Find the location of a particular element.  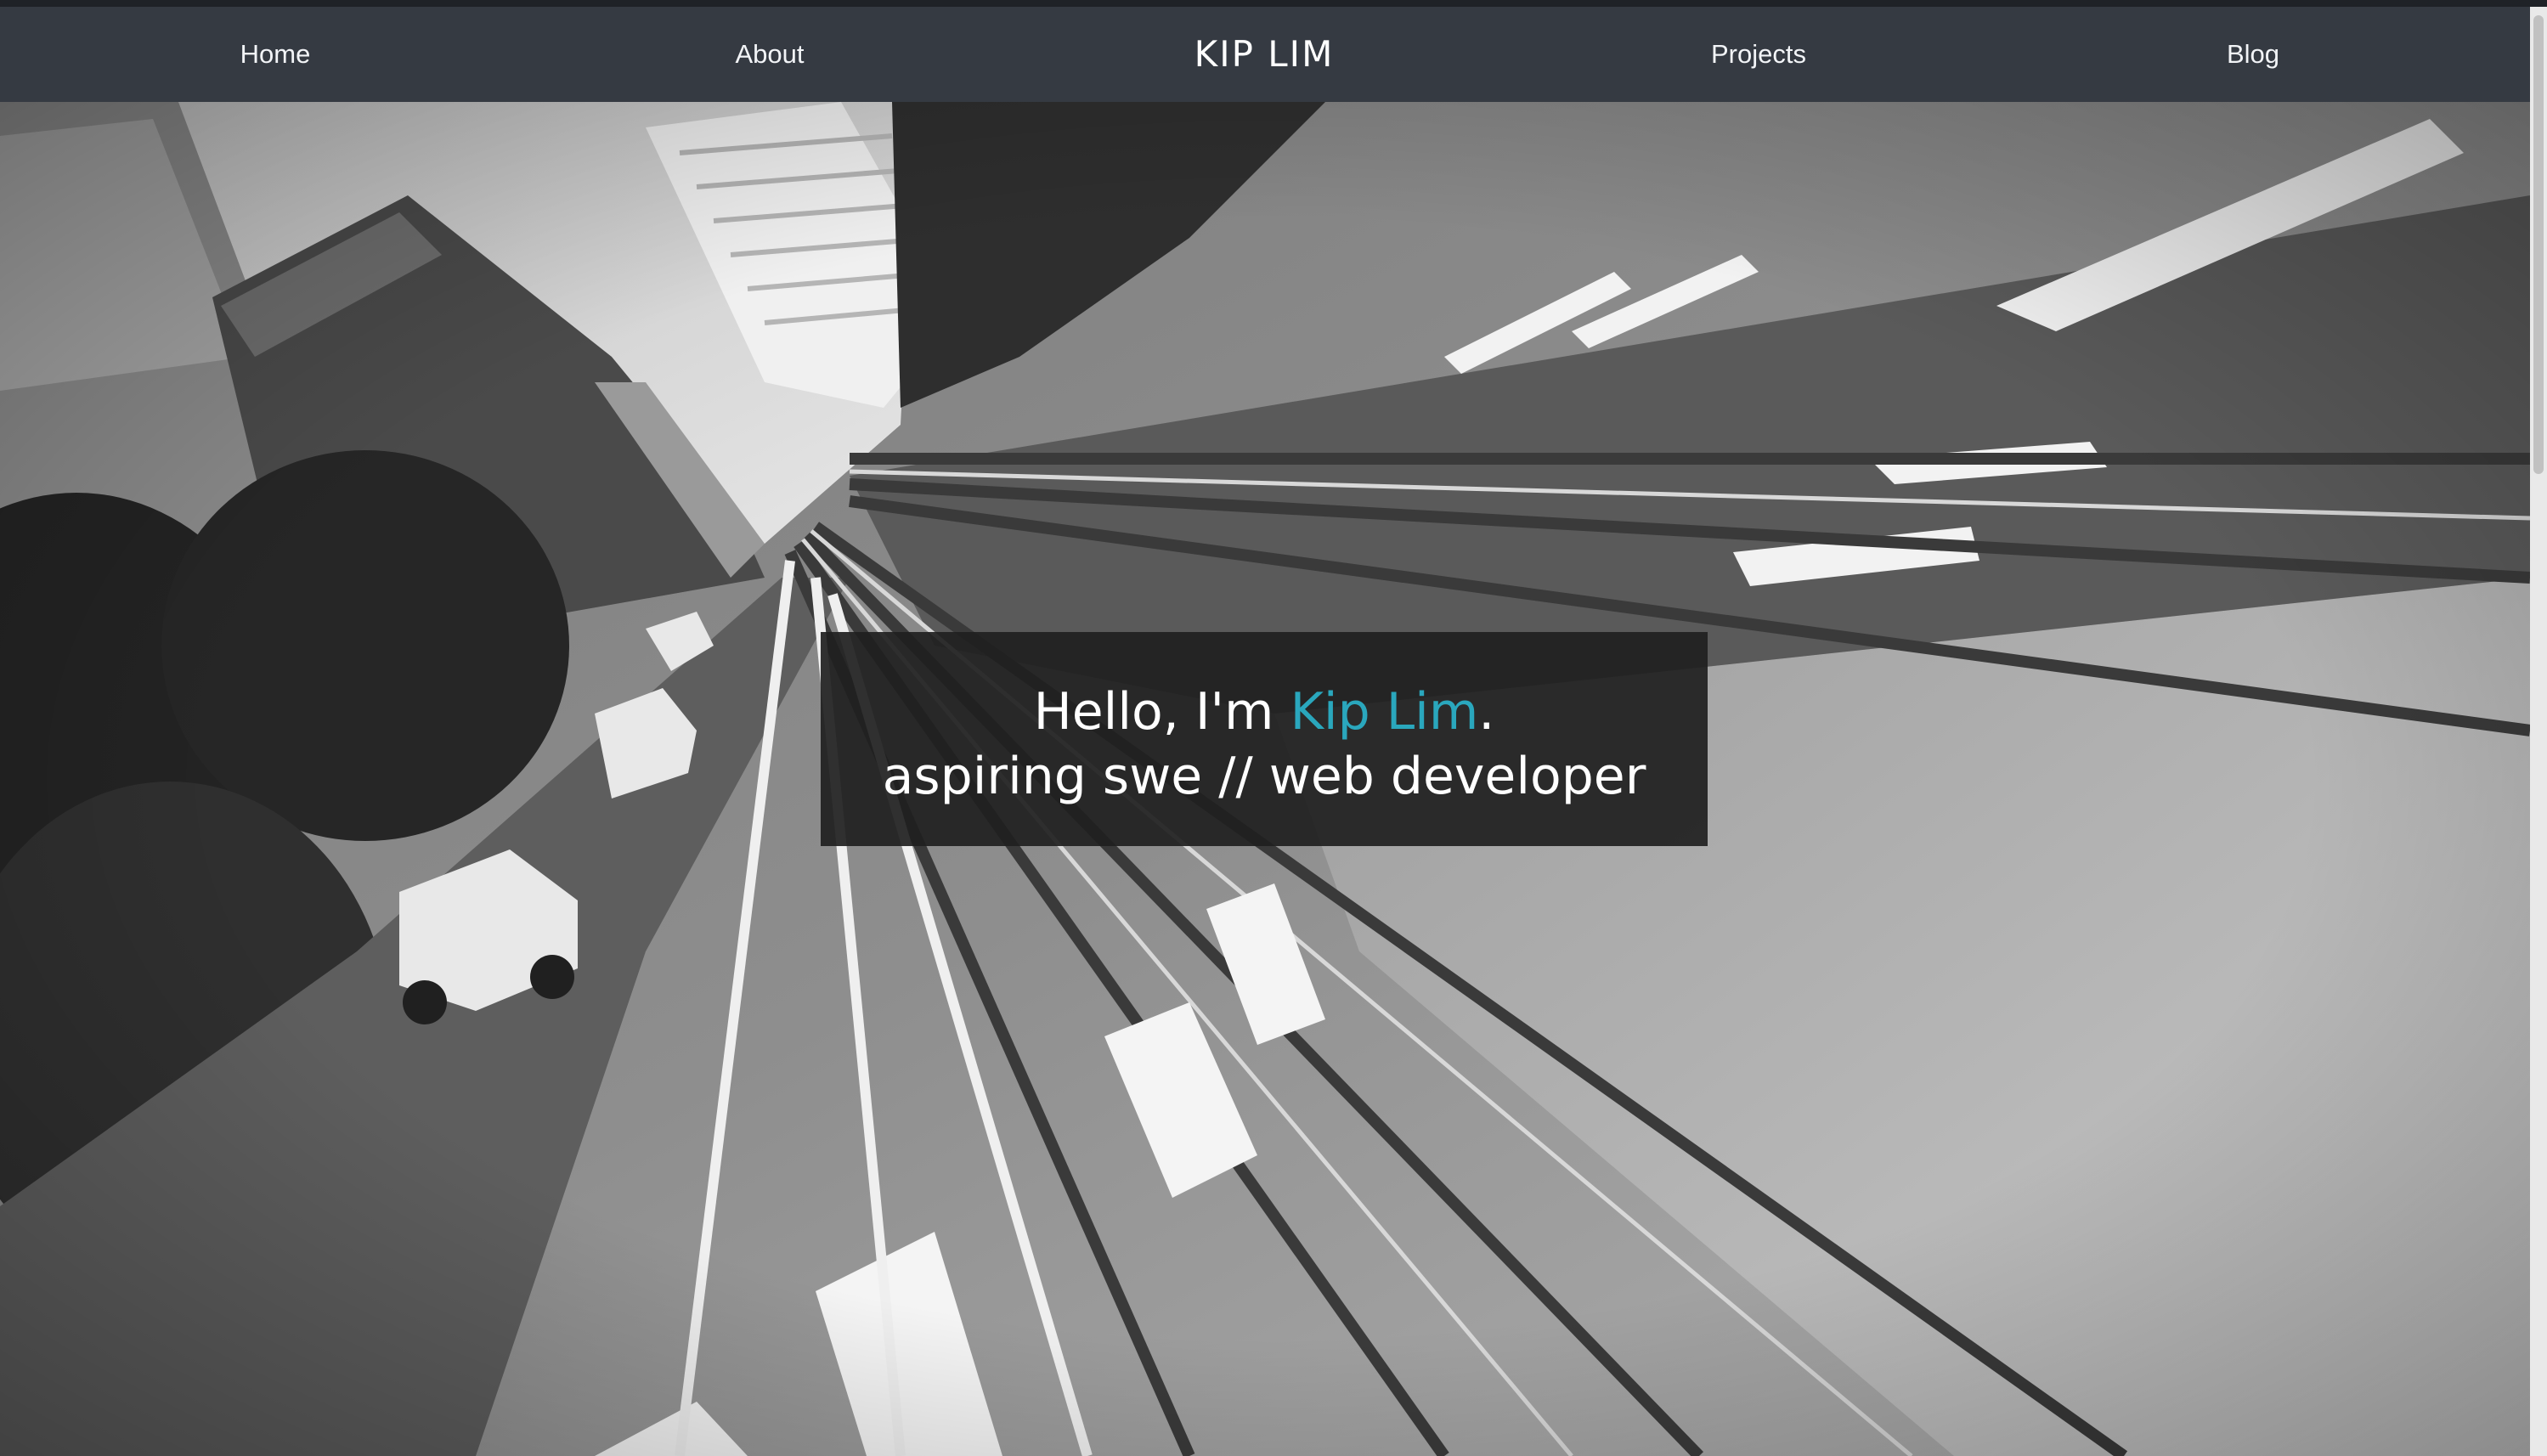

nav-home-link: Home is located at coordinates (275, 54).